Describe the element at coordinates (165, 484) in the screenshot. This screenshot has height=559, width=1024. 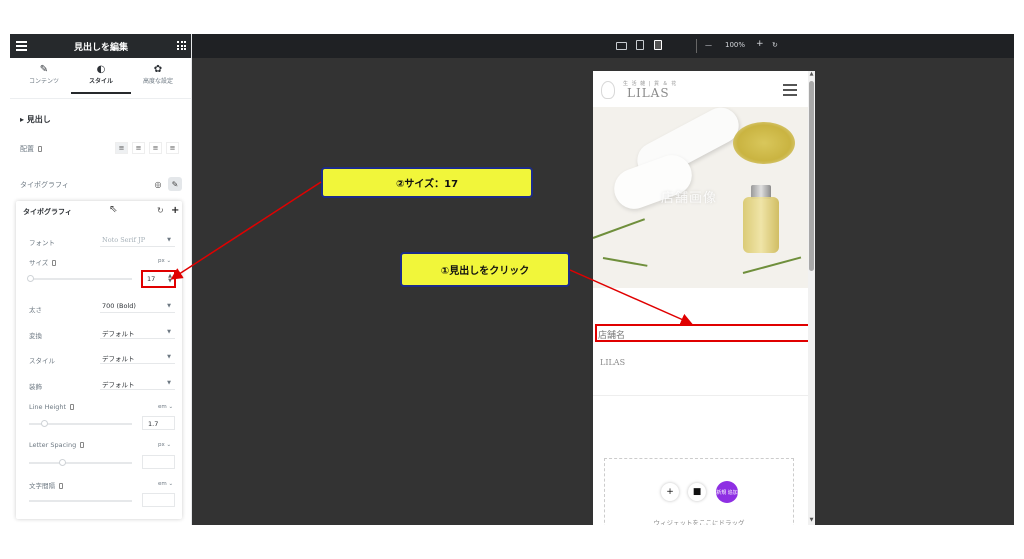
I see `word-spacing-unit: em ⌄` at that location.